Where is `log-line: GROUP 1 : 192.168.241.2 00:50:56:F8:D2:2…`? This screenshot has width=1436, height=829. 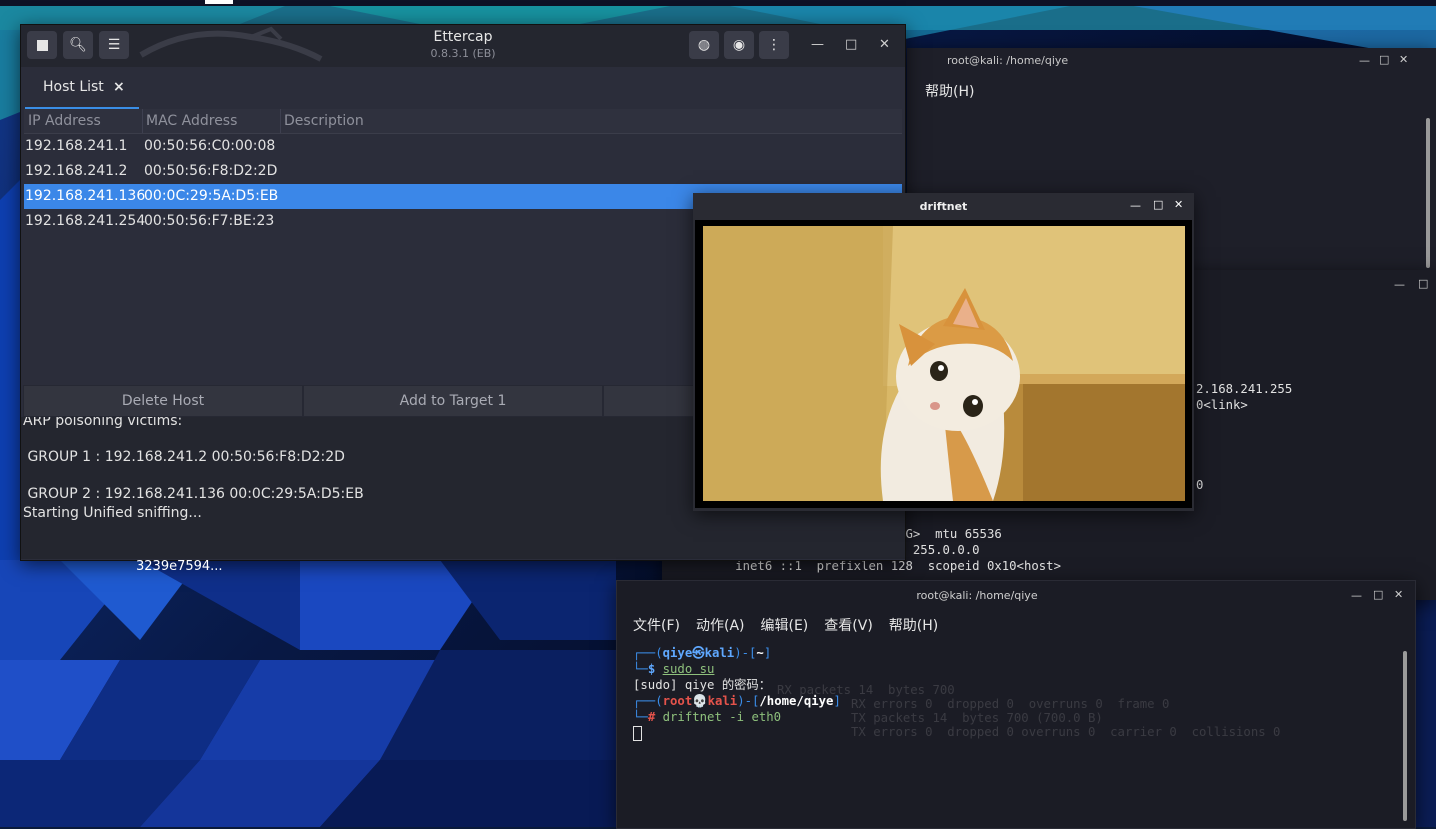 log-line: GROUP 1 : 192.168.241.2 00:50:56:F8:D2:2… is located at coordinates (184, 457).